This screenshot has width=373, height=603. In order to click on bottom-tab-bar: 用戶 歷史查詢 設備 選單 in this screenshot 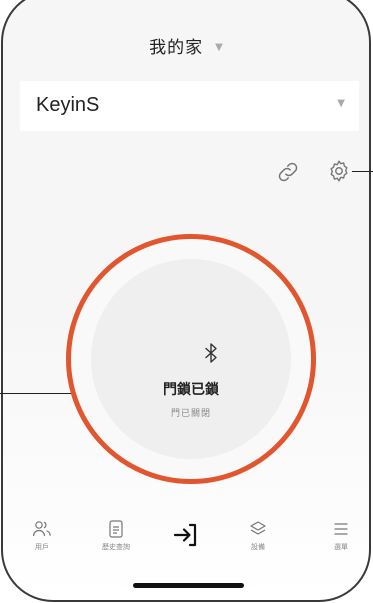, I will do `click(186, 545)`.